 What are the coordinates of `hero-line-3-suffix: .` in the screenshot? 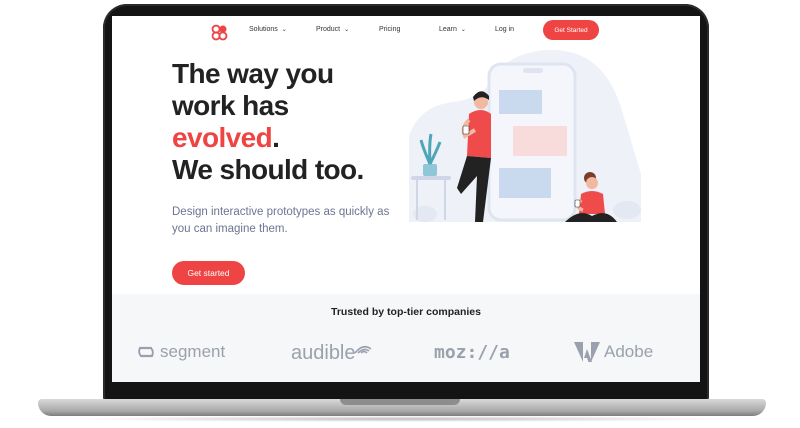 It's located at (276, 137).